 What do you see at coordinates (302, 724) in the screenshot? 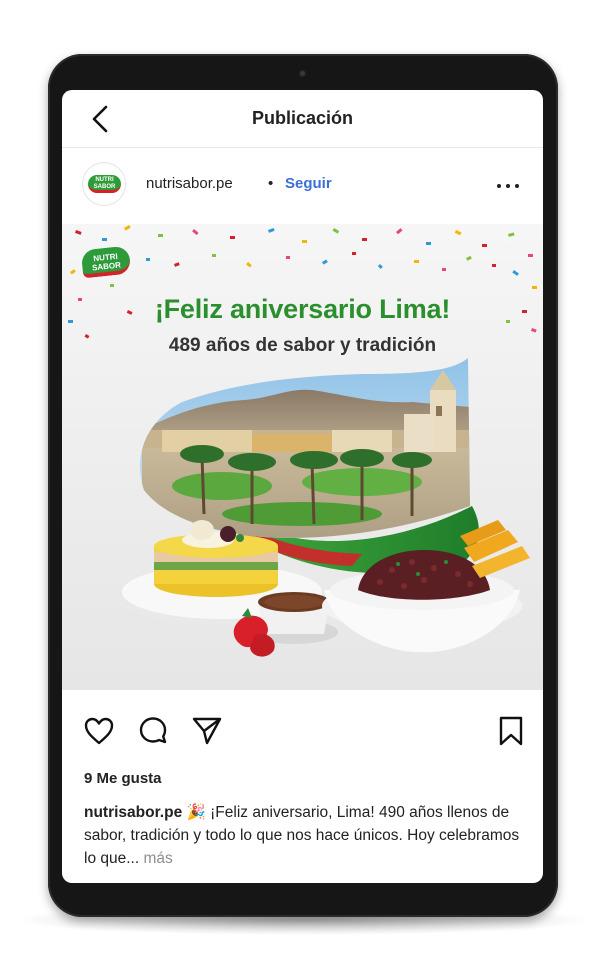
I see `post-actions-bar` at bounding box center [302, 724].